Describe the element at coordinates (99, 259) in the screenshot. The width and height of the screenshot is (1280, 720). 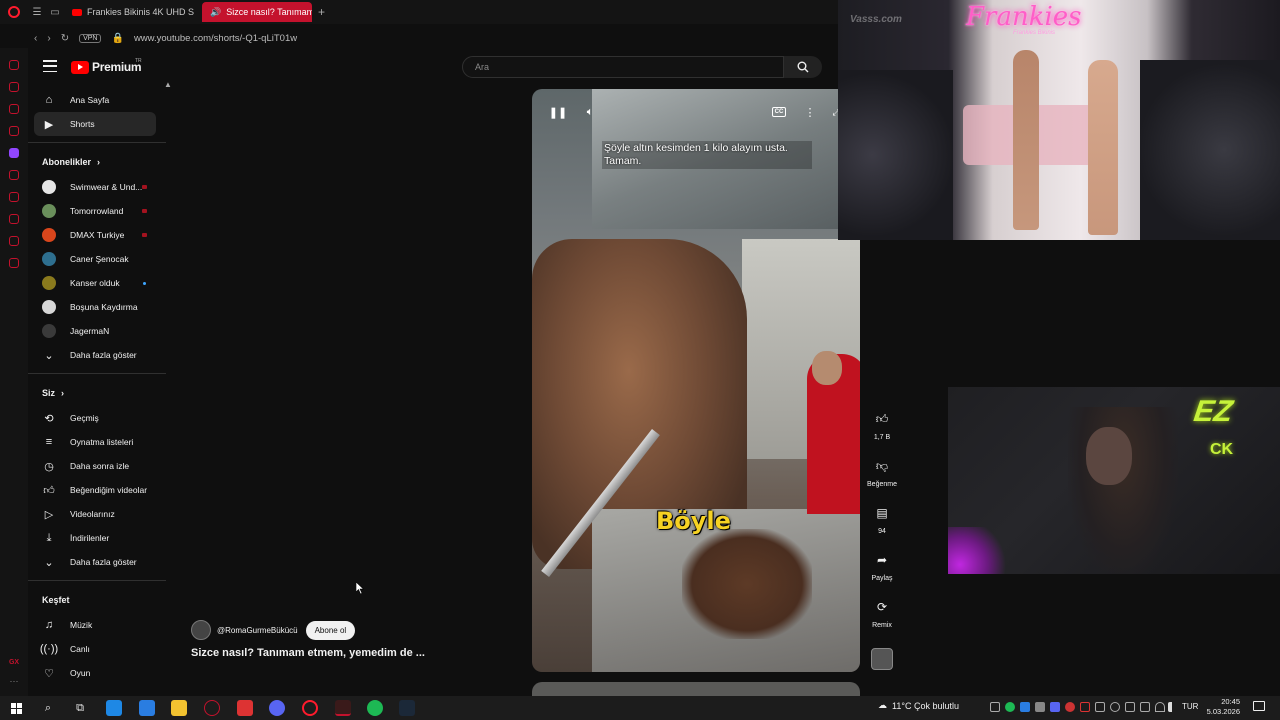
I see `subscription-item: Caner Şenocak` at that location.